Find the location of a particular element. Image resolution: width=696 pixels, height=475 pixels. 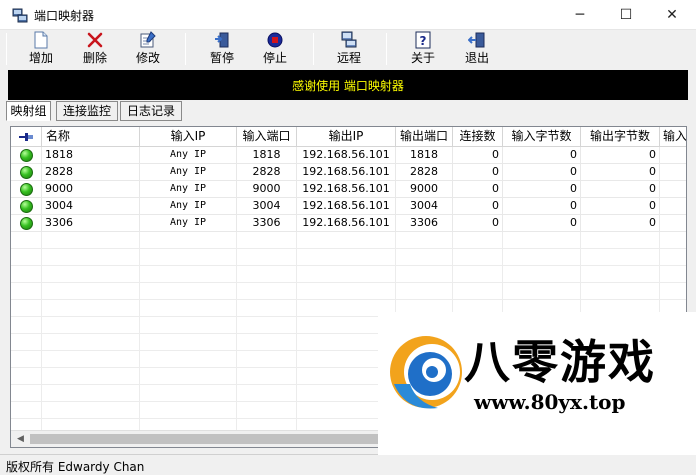

edit-button-label: 修改 is located at coordinates (147, 58).